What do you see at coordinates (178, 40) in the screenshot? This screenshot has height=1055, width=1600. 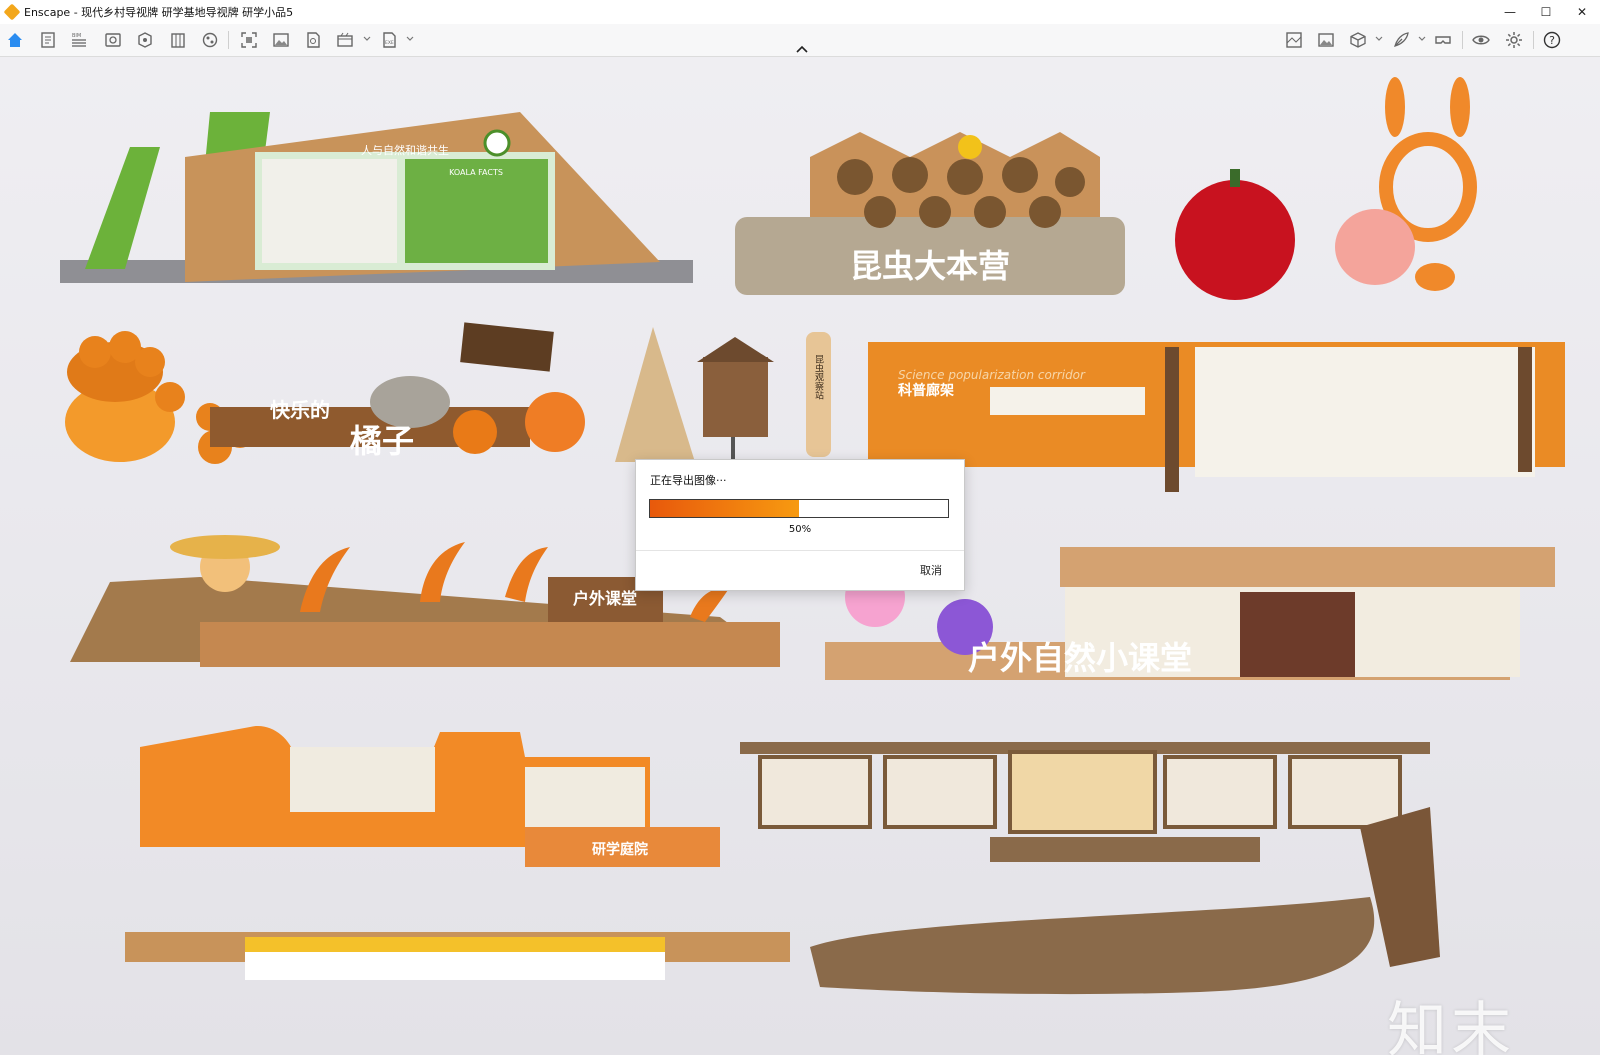 I see `building-icon` at bounding box center [178, 40].